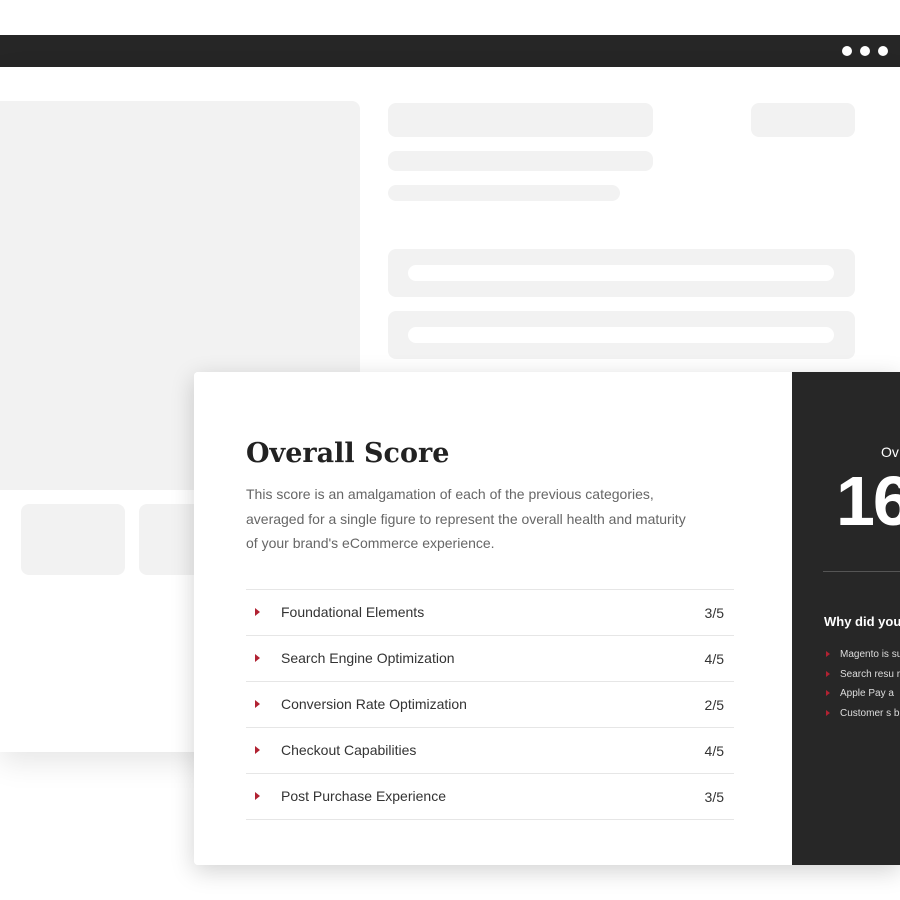 This screenshot has width=900, height=900. Describe the element at coordinates (714, 705) in the screenshot. I see `category-score: 2/5` at that location.